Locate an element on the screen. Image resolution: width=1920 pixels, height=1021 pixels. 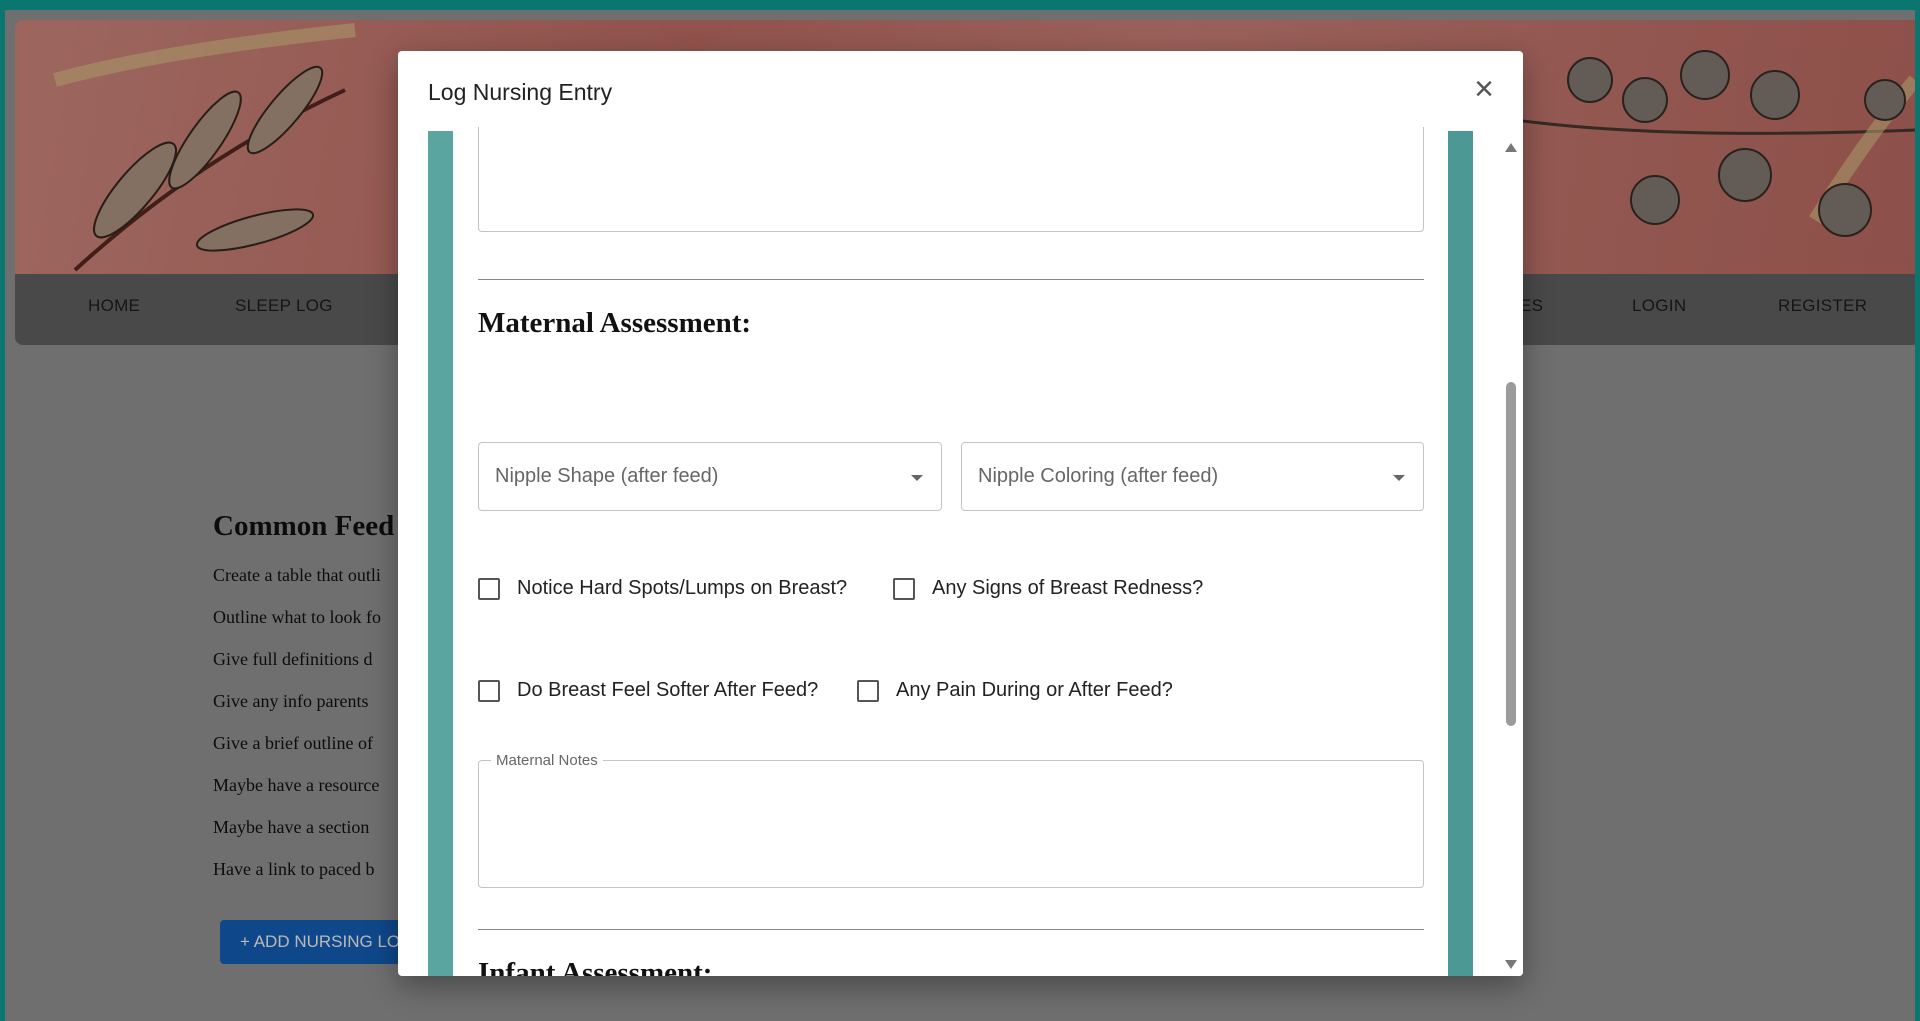
maternal-assessment-heading: Maternal Assessment: is located at coordinates (615, 323).